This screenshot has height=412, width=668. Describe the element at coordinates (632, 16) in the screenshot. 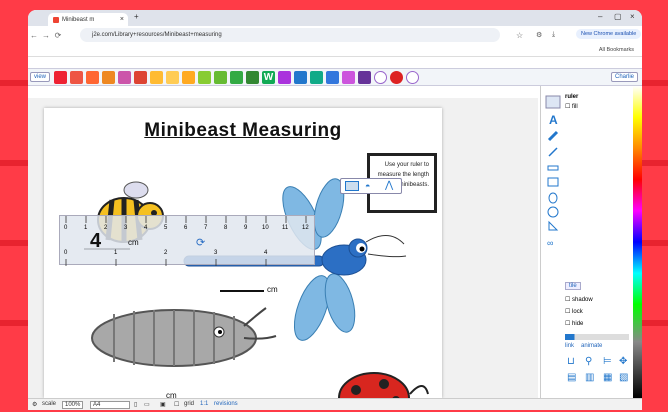

I see `close-window-icon: ×` at that location.